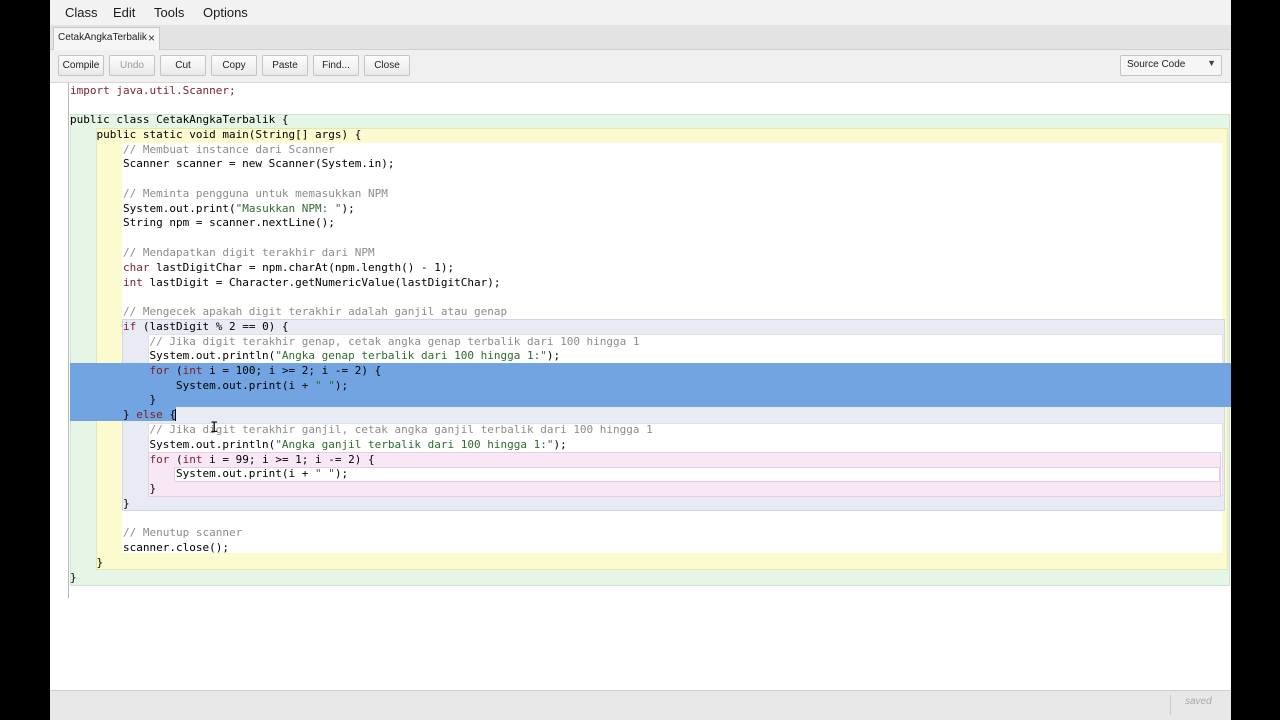 This screenshot has width=1280, height=720. I want to click on code-line: import java.util.Scanner;, so click(153, 90).